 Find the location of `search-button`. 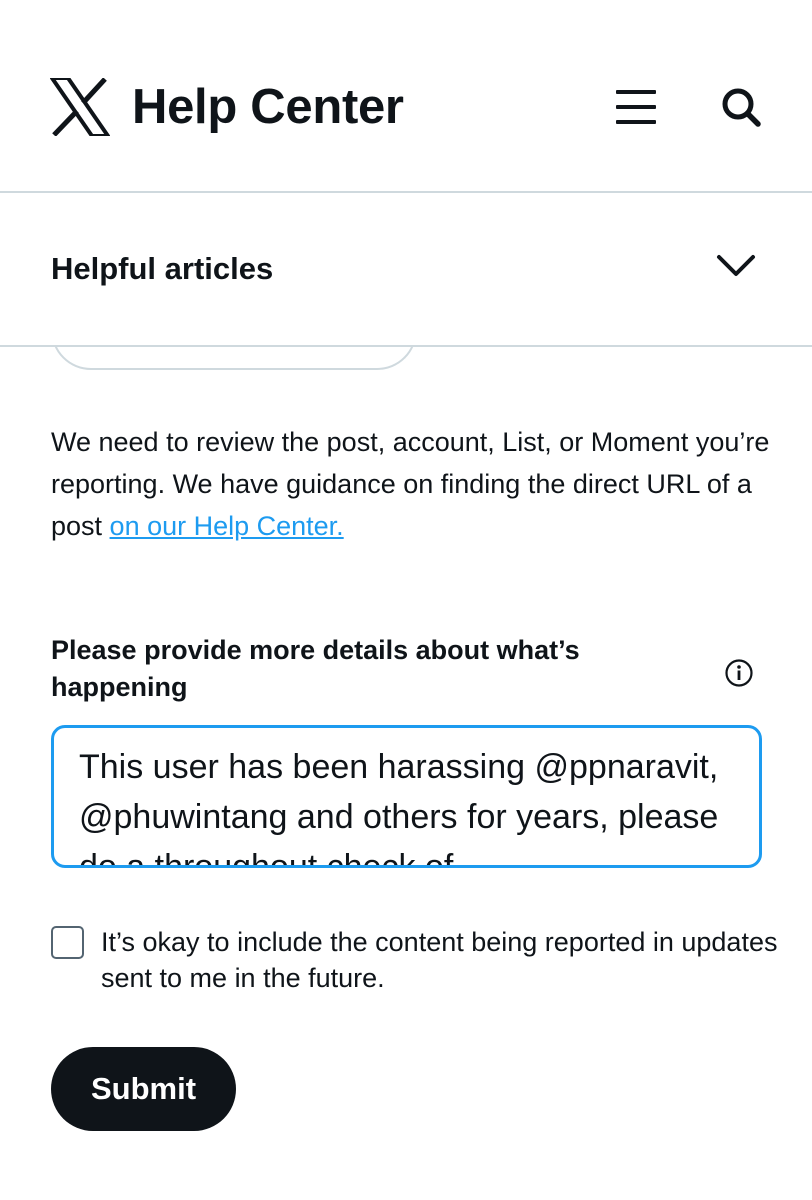

search-button is located at coordinates (741, 107).